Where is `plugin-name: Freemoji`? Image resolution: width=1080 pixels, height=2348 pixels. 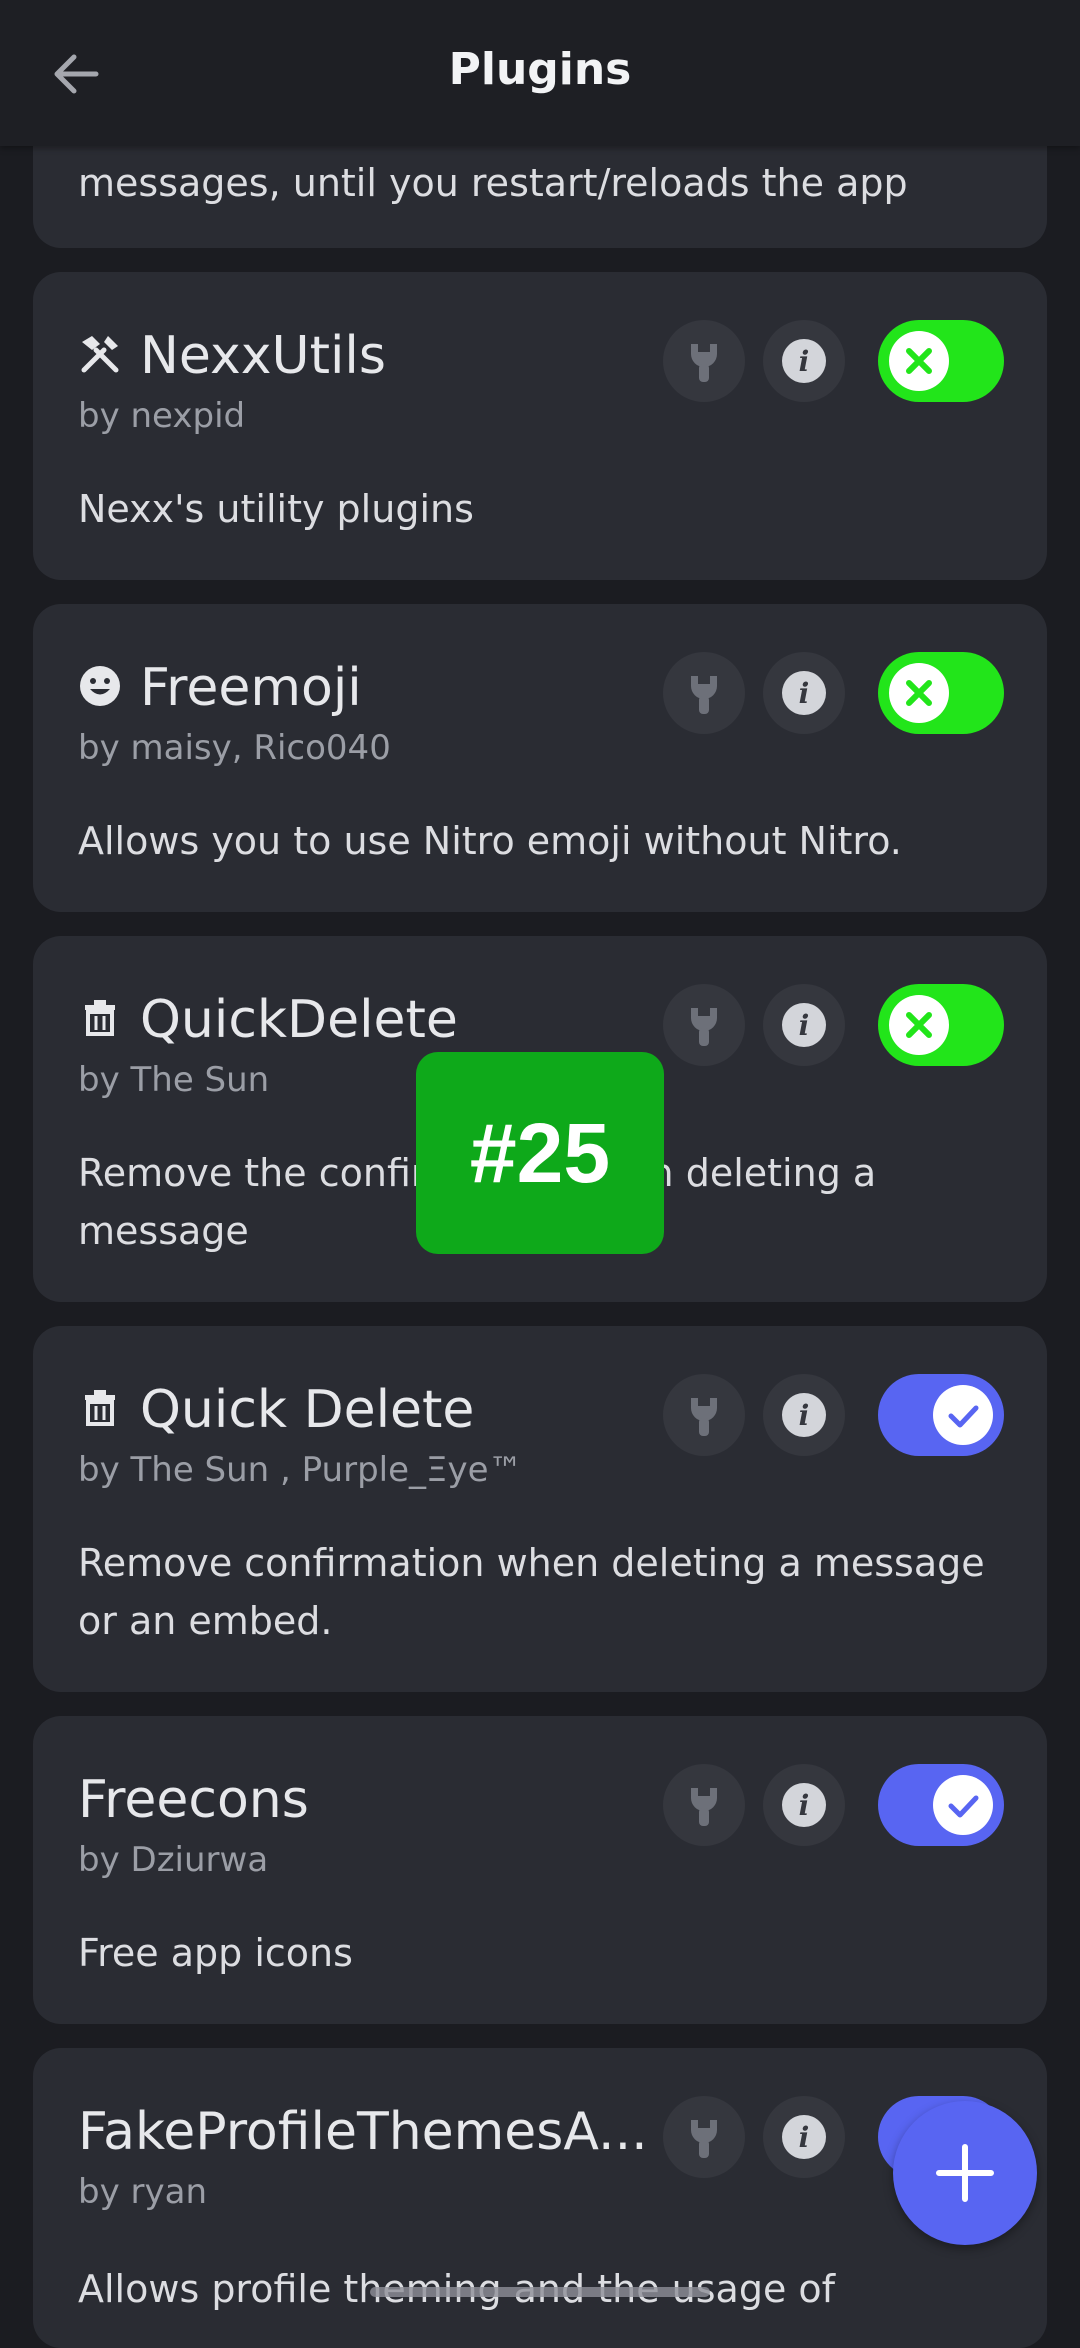 plugin-name: Freemoji is located at coordinates (251, 688).